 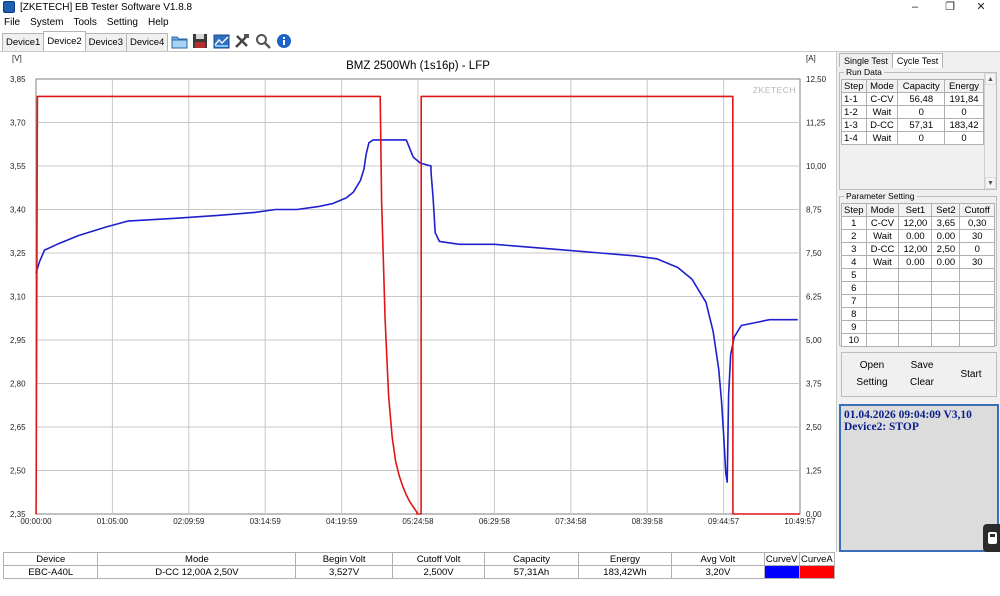 What do you see at coordinates (197, 572) in the screenshot?
I see `summary-mode: D-CC 12,00A 2,50V` at bounding box center [197, 572].